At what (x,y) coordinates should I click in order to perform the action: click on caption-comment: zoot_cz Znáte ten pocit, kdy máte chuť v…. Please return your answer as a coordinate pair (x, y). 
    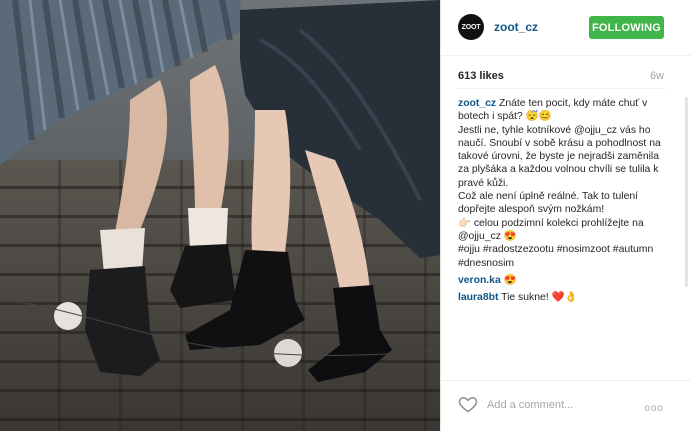
    Looking at the image, I should click on (564, 183).